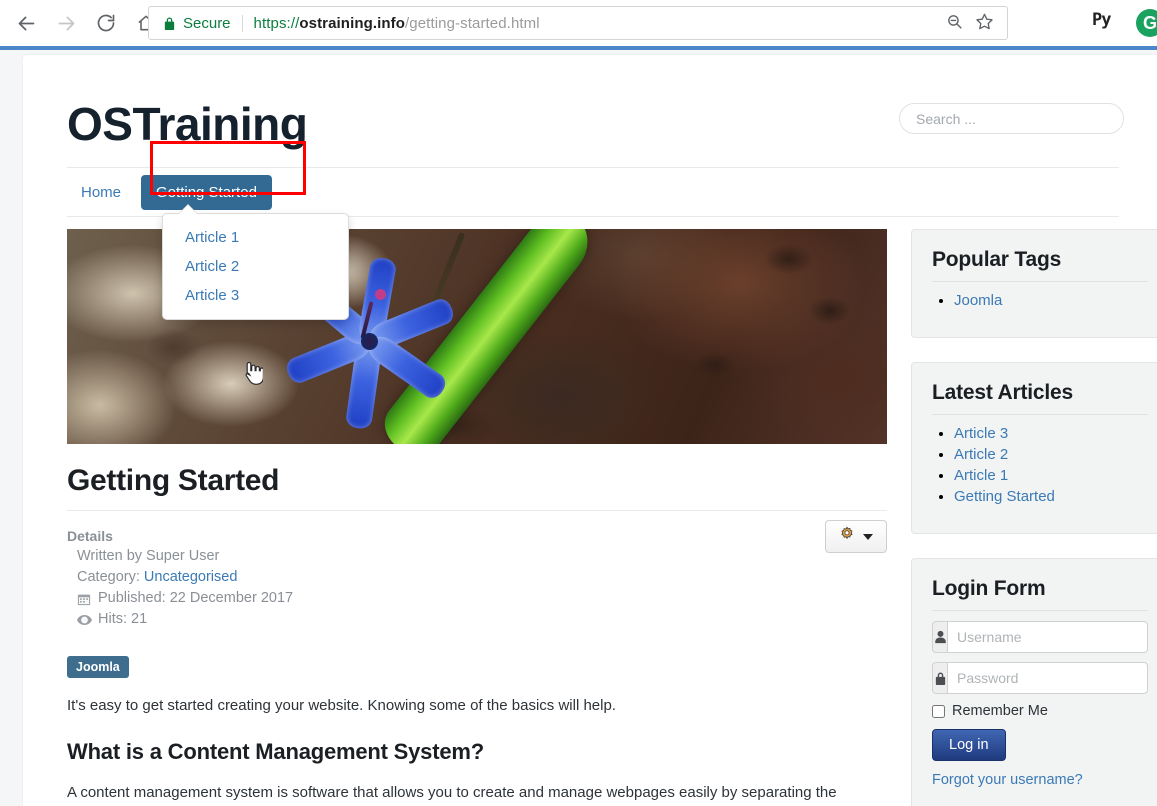 This screenshot has width=1157, height=806. Describe the element at coordinates (255, 266) in the screenshot. I see `dropdown-item-article-2: Article 2` at that location.